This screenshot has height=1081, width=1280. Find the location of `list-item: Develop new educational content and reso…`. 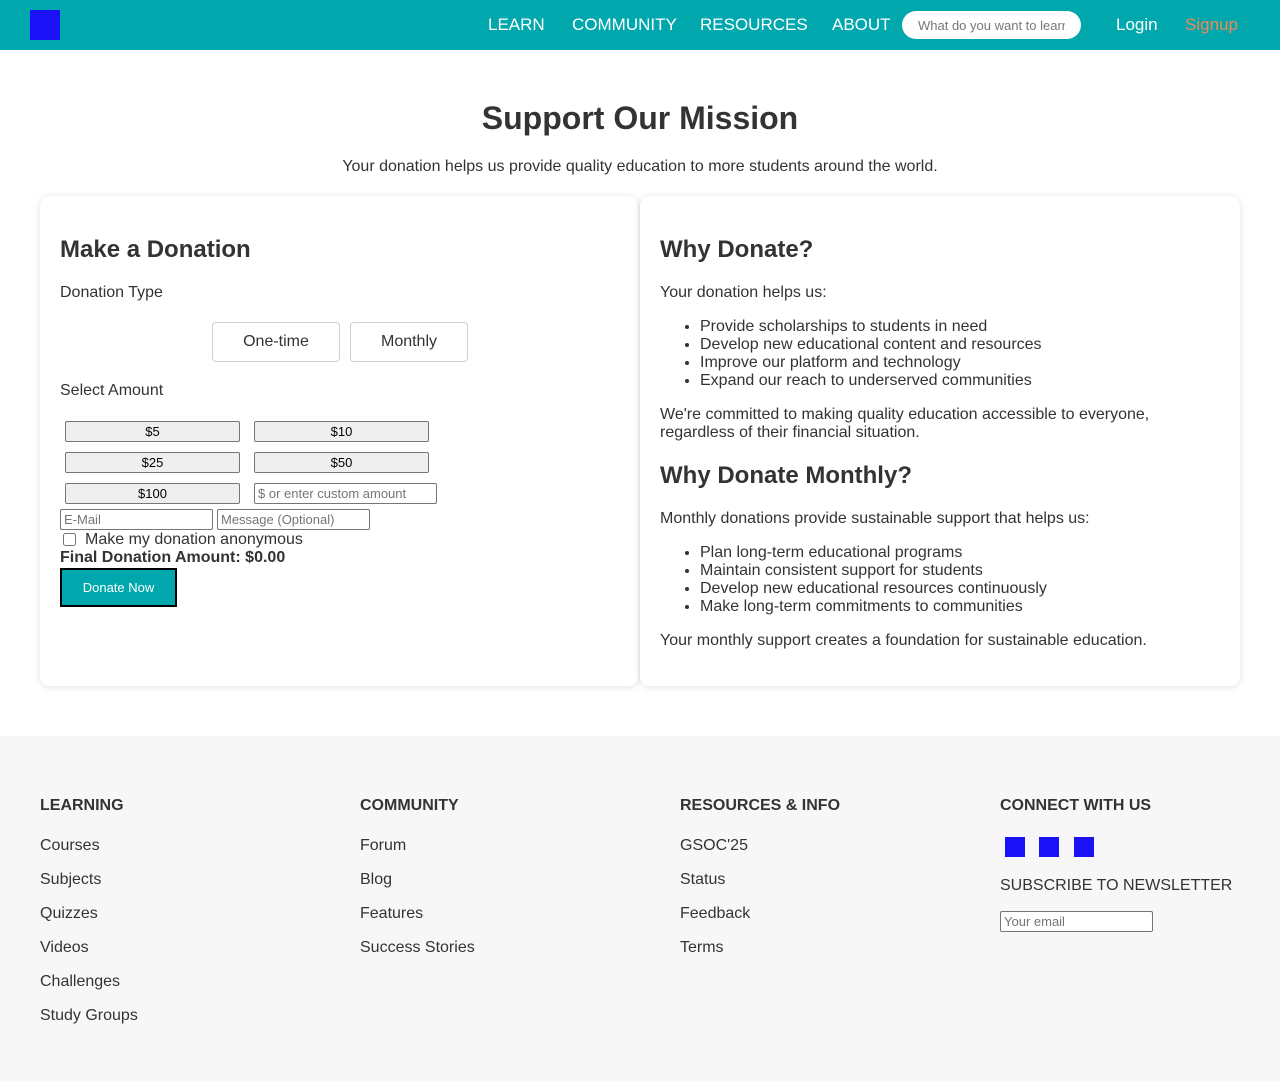

list-item: Develop new educational content and reso… is located at coordinates (960, 345).